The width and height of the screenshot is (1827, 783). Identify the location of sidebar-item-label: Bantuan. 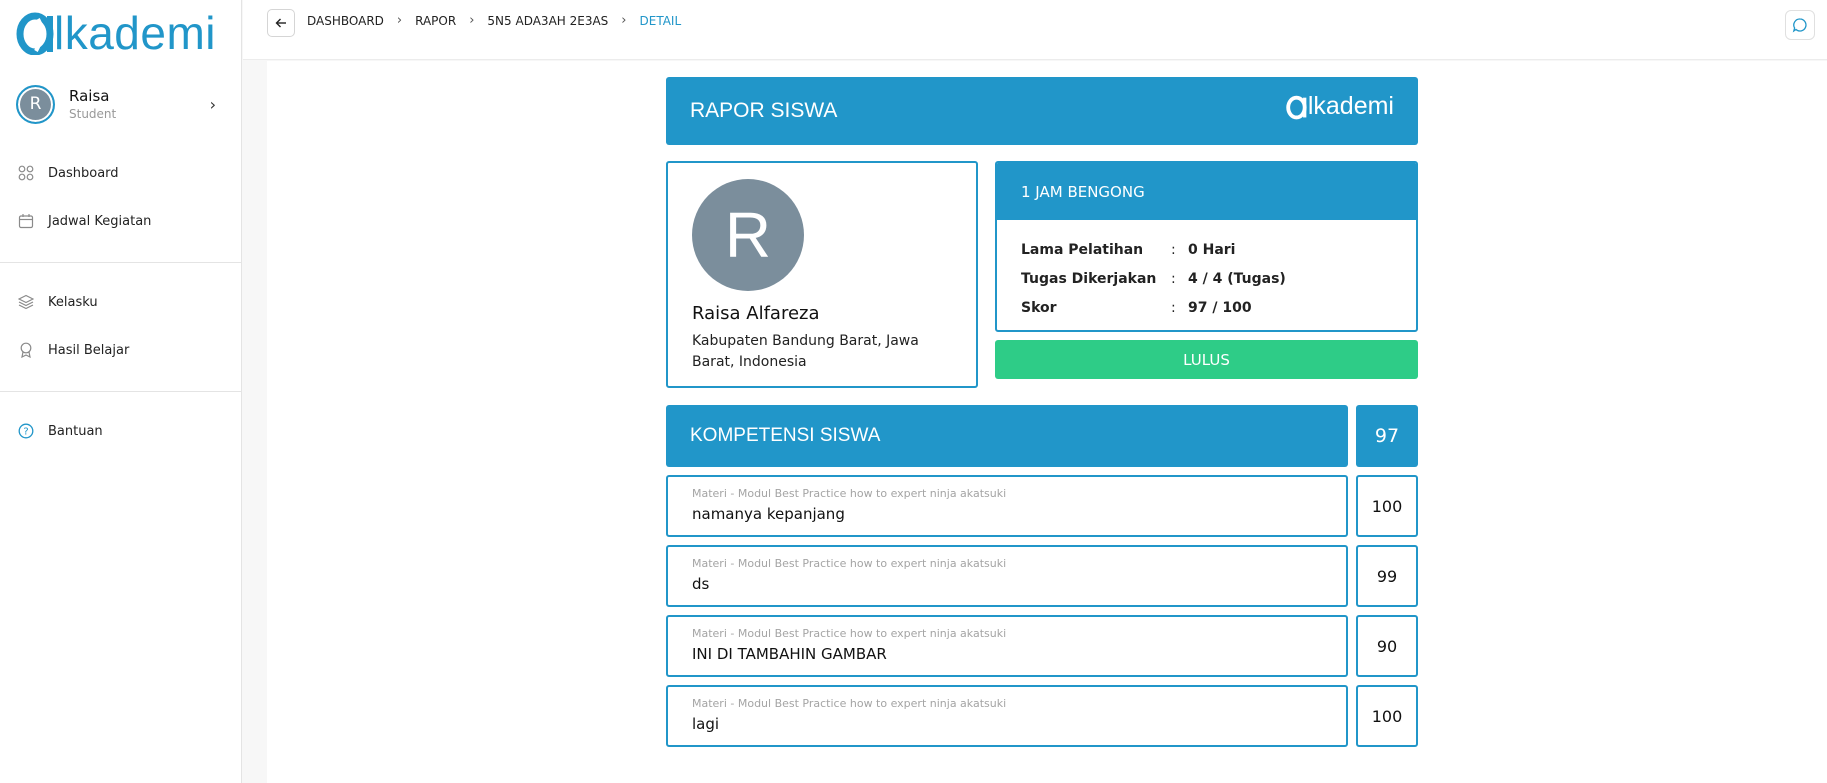
(75, 431).